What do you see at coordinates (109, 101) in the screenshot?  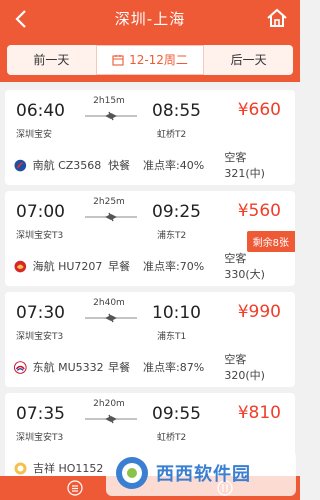 I see `flight-duration: 2h15m` at bounding box center [109, 101].